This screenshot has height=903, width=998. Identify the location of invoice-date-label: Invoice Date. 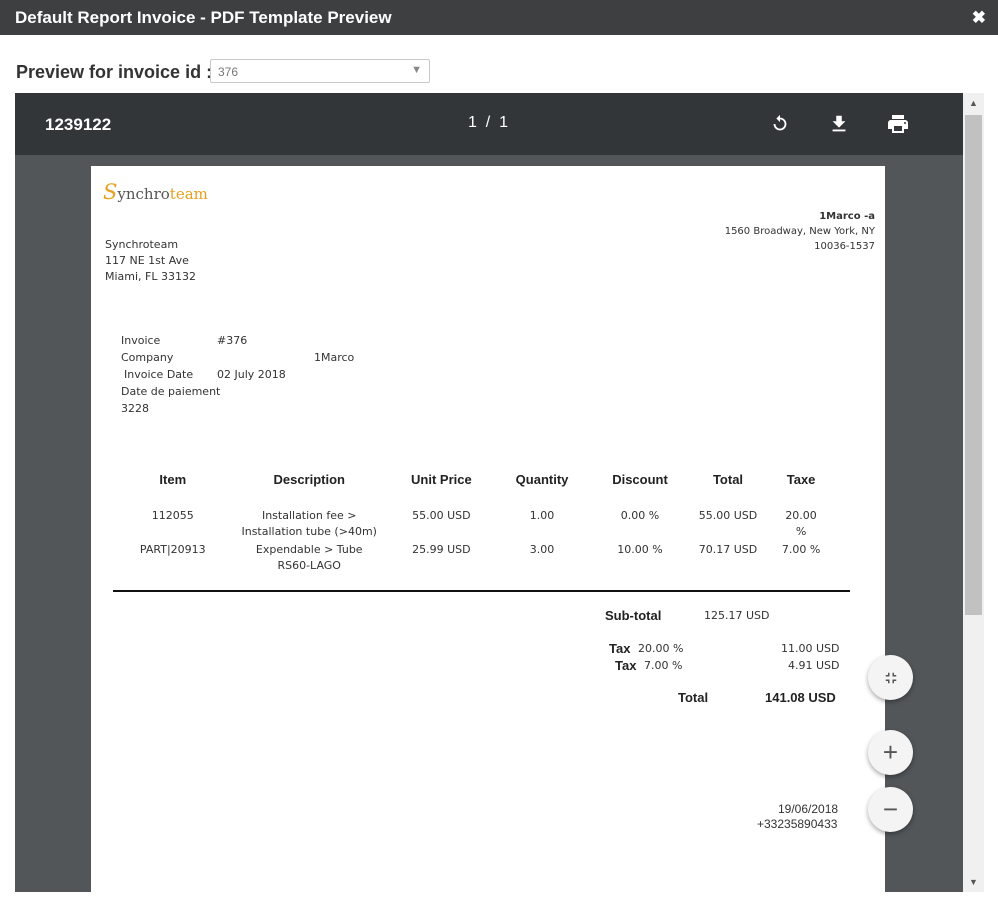
(159, 374).